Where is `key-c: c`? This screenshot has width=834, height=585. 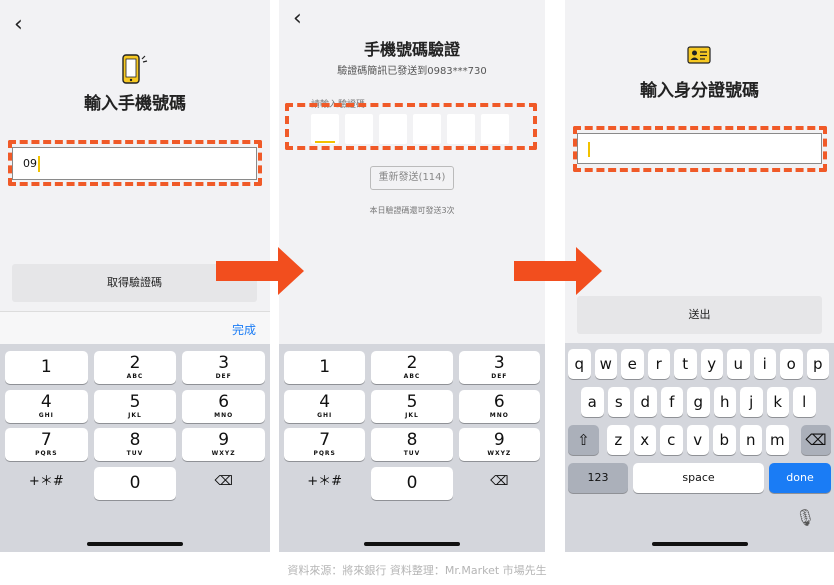 key-c: c is located at coordinates (671, 440).